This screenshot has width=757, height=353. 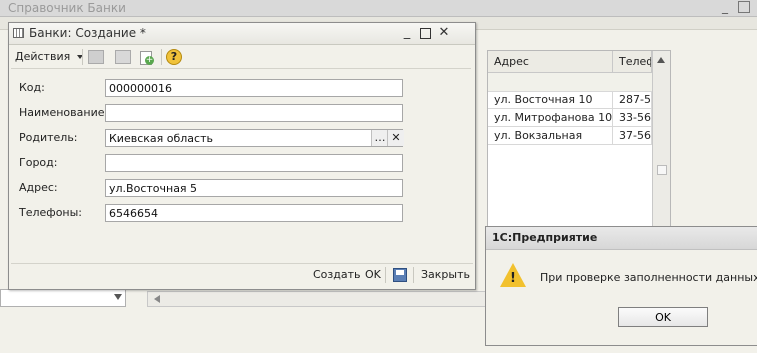 I want to click on city-label: Город:, so click(x=38, y=162).